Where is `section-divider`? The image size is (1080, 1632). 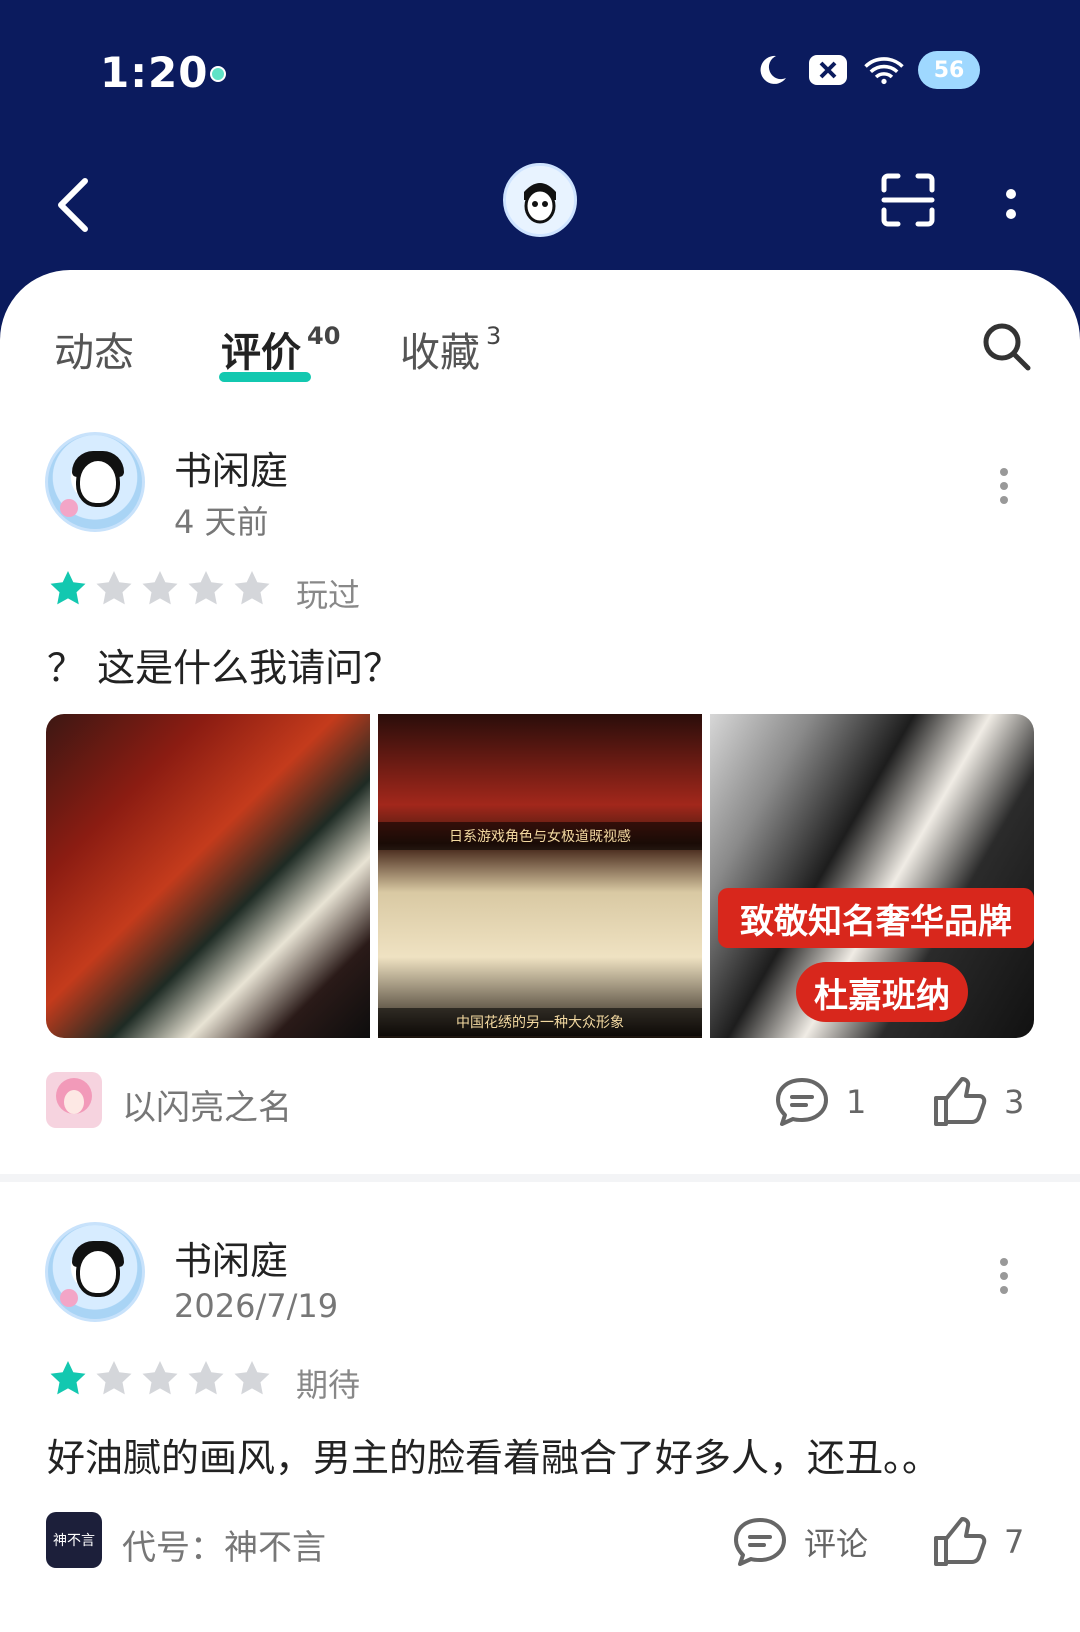
section-divider is located at coordinates (540, 1178).